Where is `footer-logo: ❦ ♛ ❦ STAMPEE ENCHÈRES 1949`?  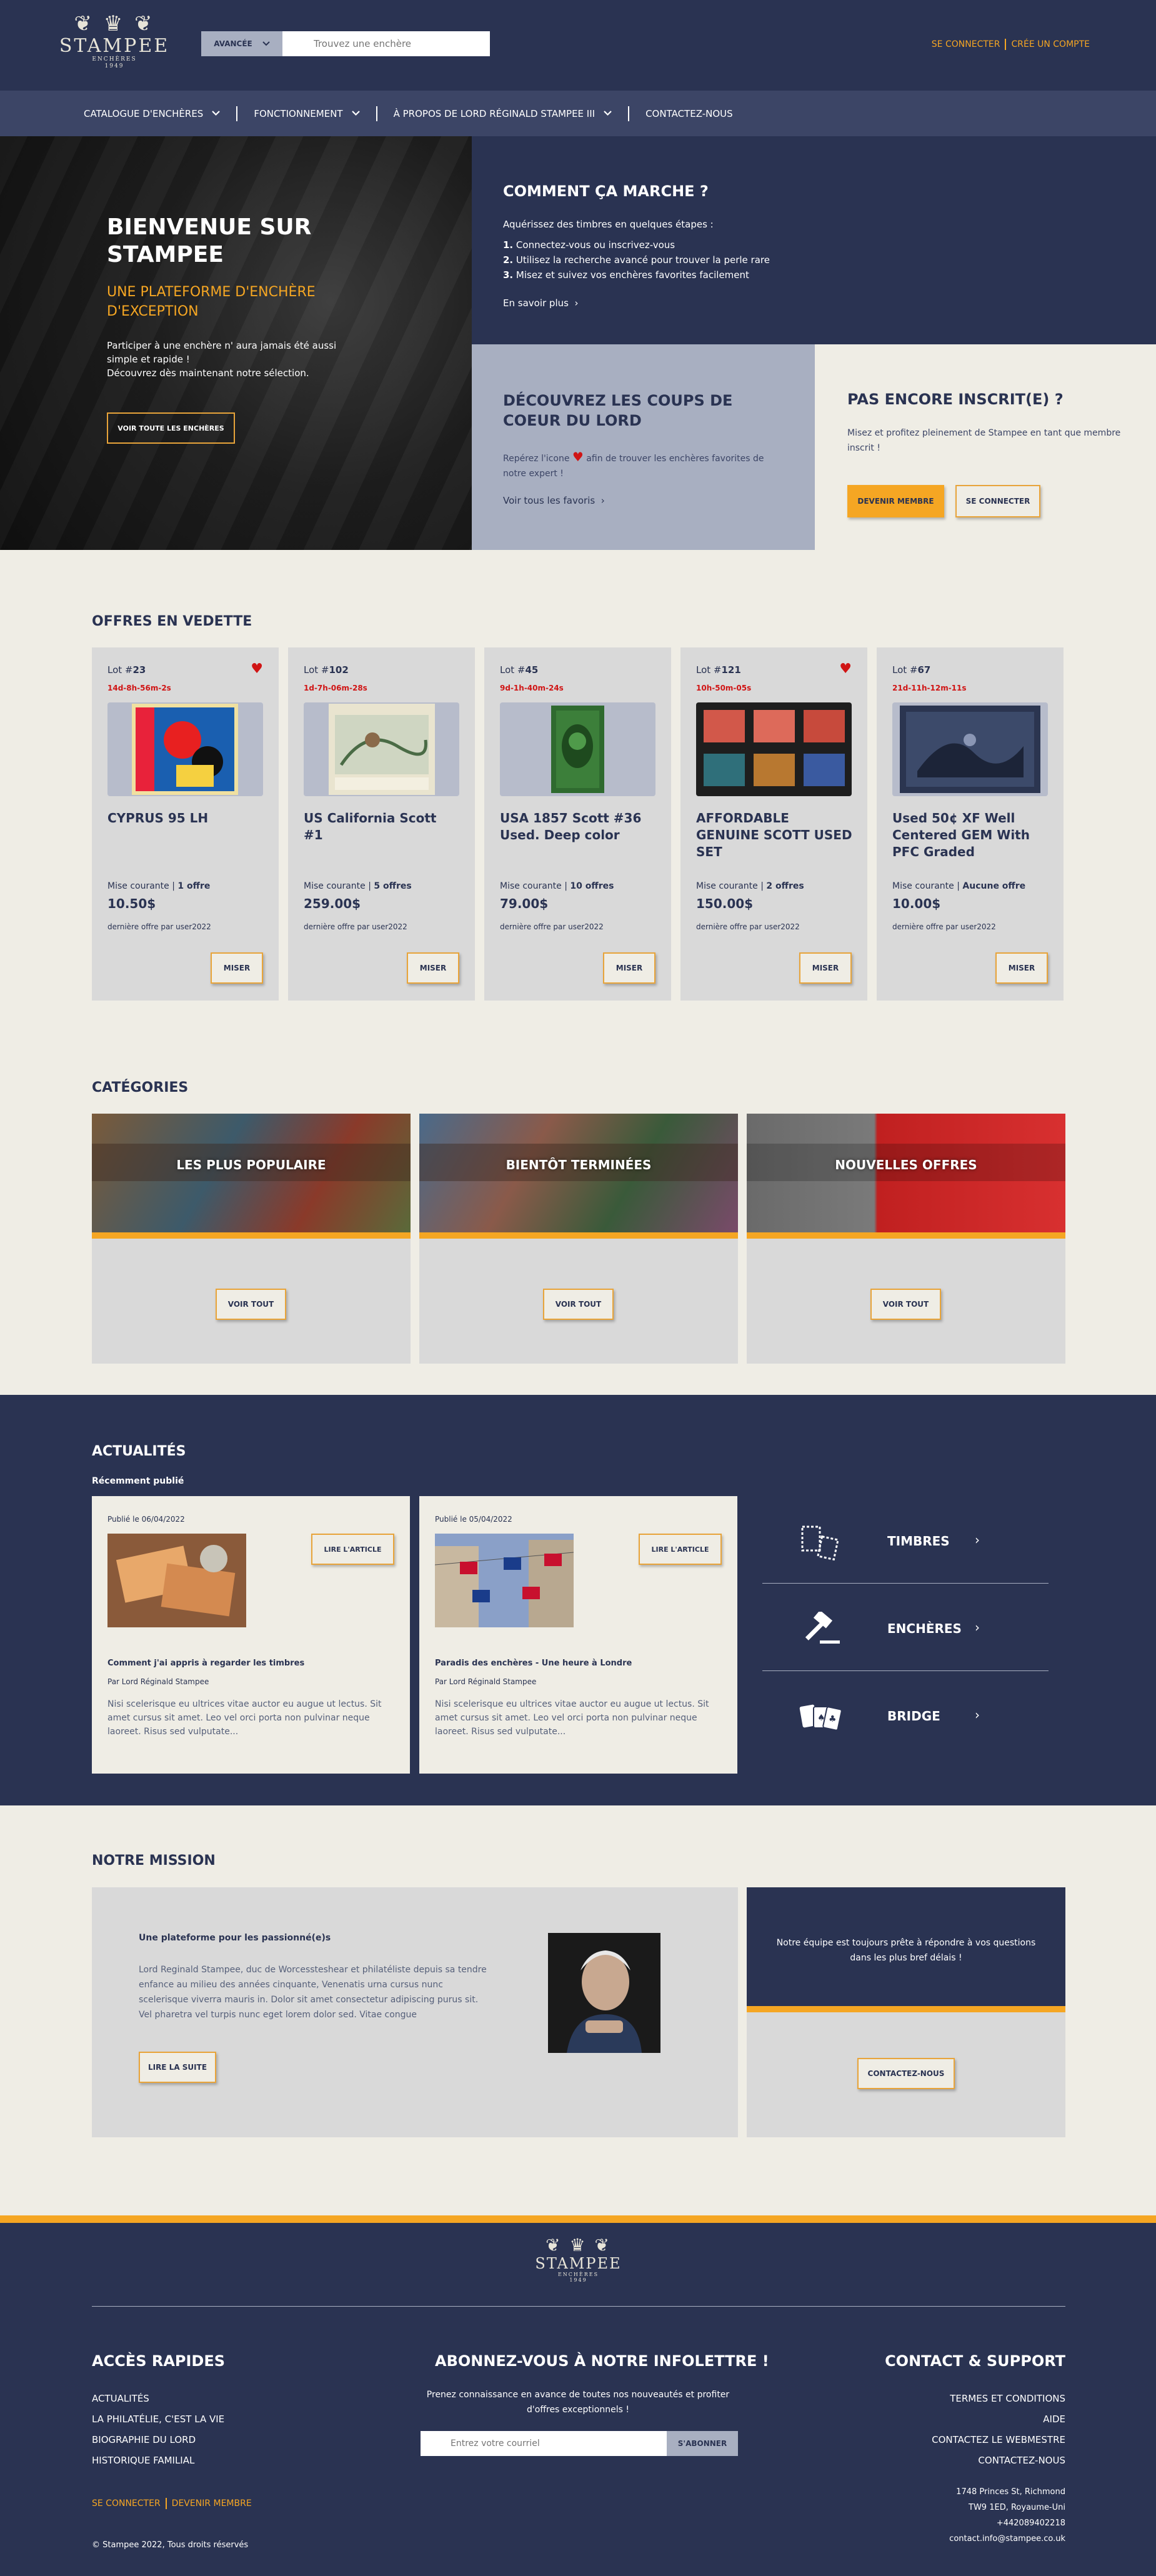 footer-logo: ❦ ♛ ❦ STAMPEE ENCHÈRES 1949 is located at coordinates (578, 2260).